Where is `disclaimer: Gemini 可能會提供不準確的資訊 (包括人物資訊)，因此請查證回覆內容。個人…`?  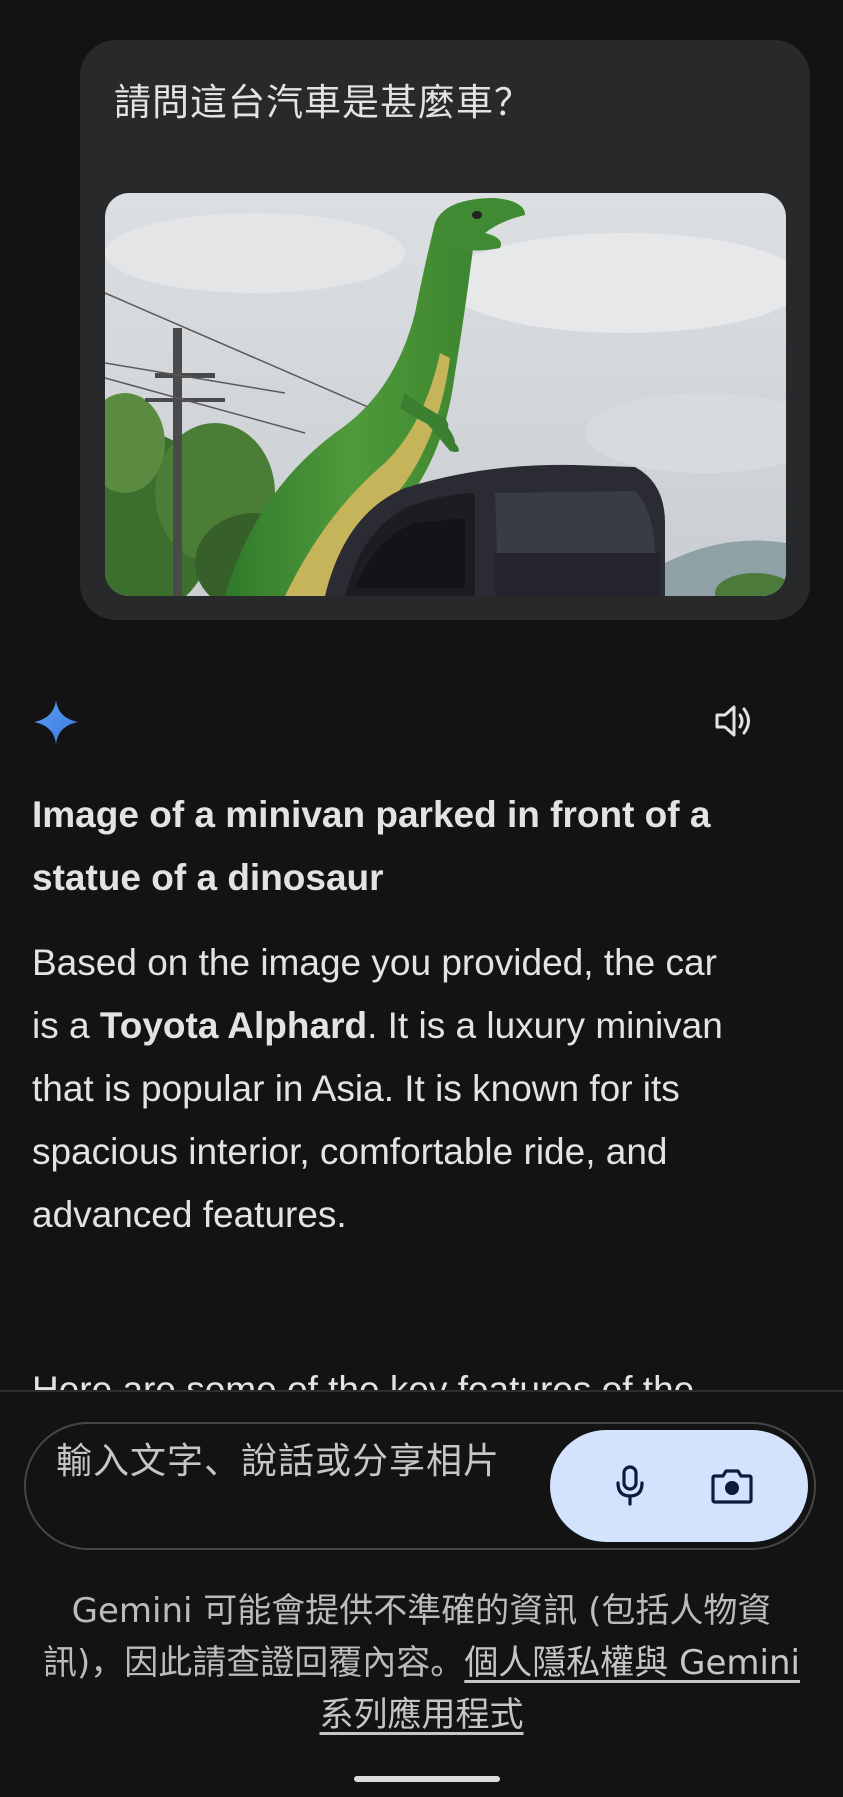
disclaimer: Gemini 可能會提供不準確的資訊 (包括人物資訊)，因此請查證回覆內容。個人… is located at coordinates (421, 1663).